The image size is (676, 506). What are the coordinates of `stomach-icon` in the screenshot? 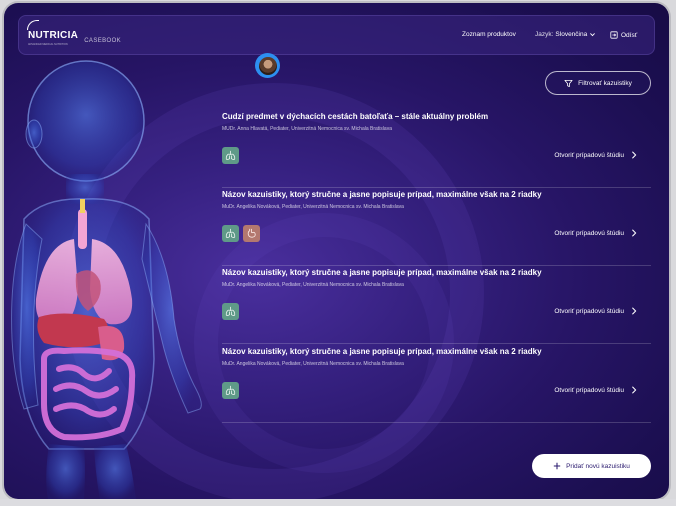 It's located at (251, 233).